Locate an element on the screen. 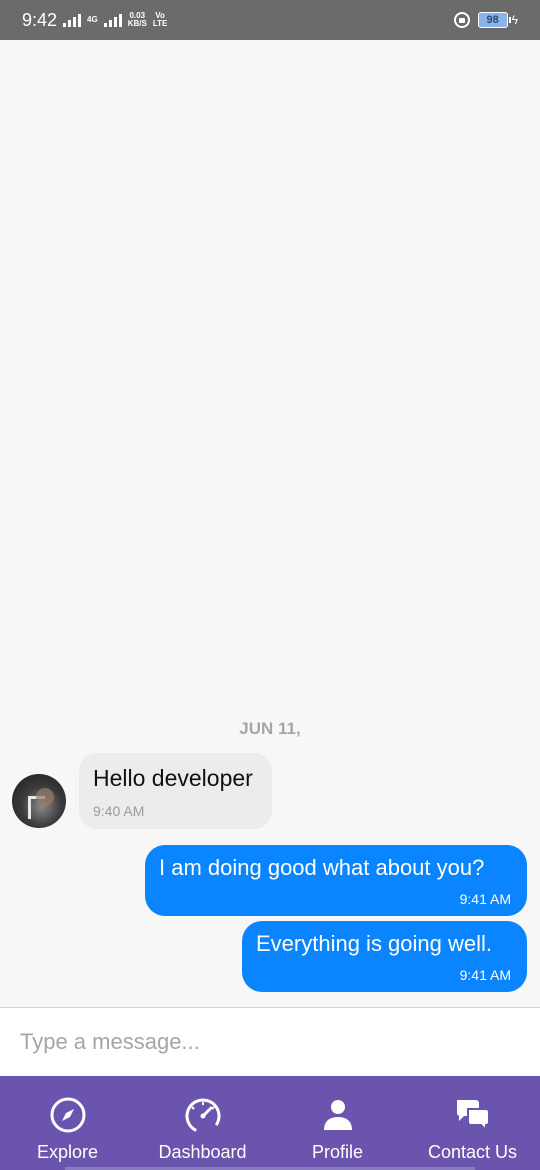  message-input is located at coordinates (270, 1042).